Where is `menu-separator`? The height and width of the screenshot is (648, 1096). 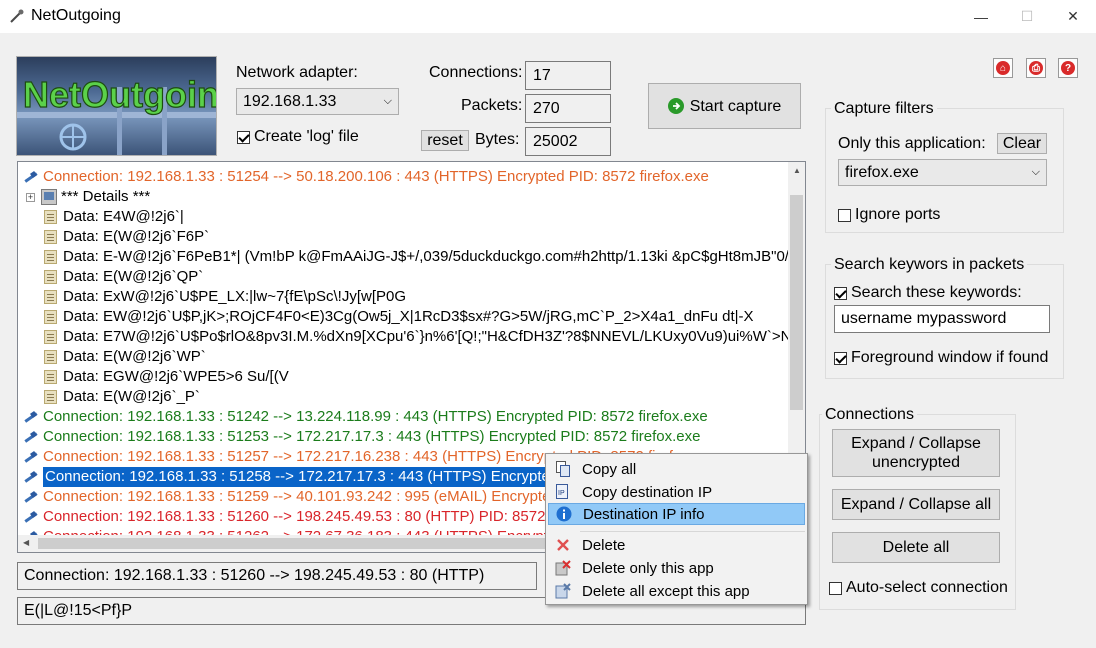 menu-separator is located at coordinates (692, 531).